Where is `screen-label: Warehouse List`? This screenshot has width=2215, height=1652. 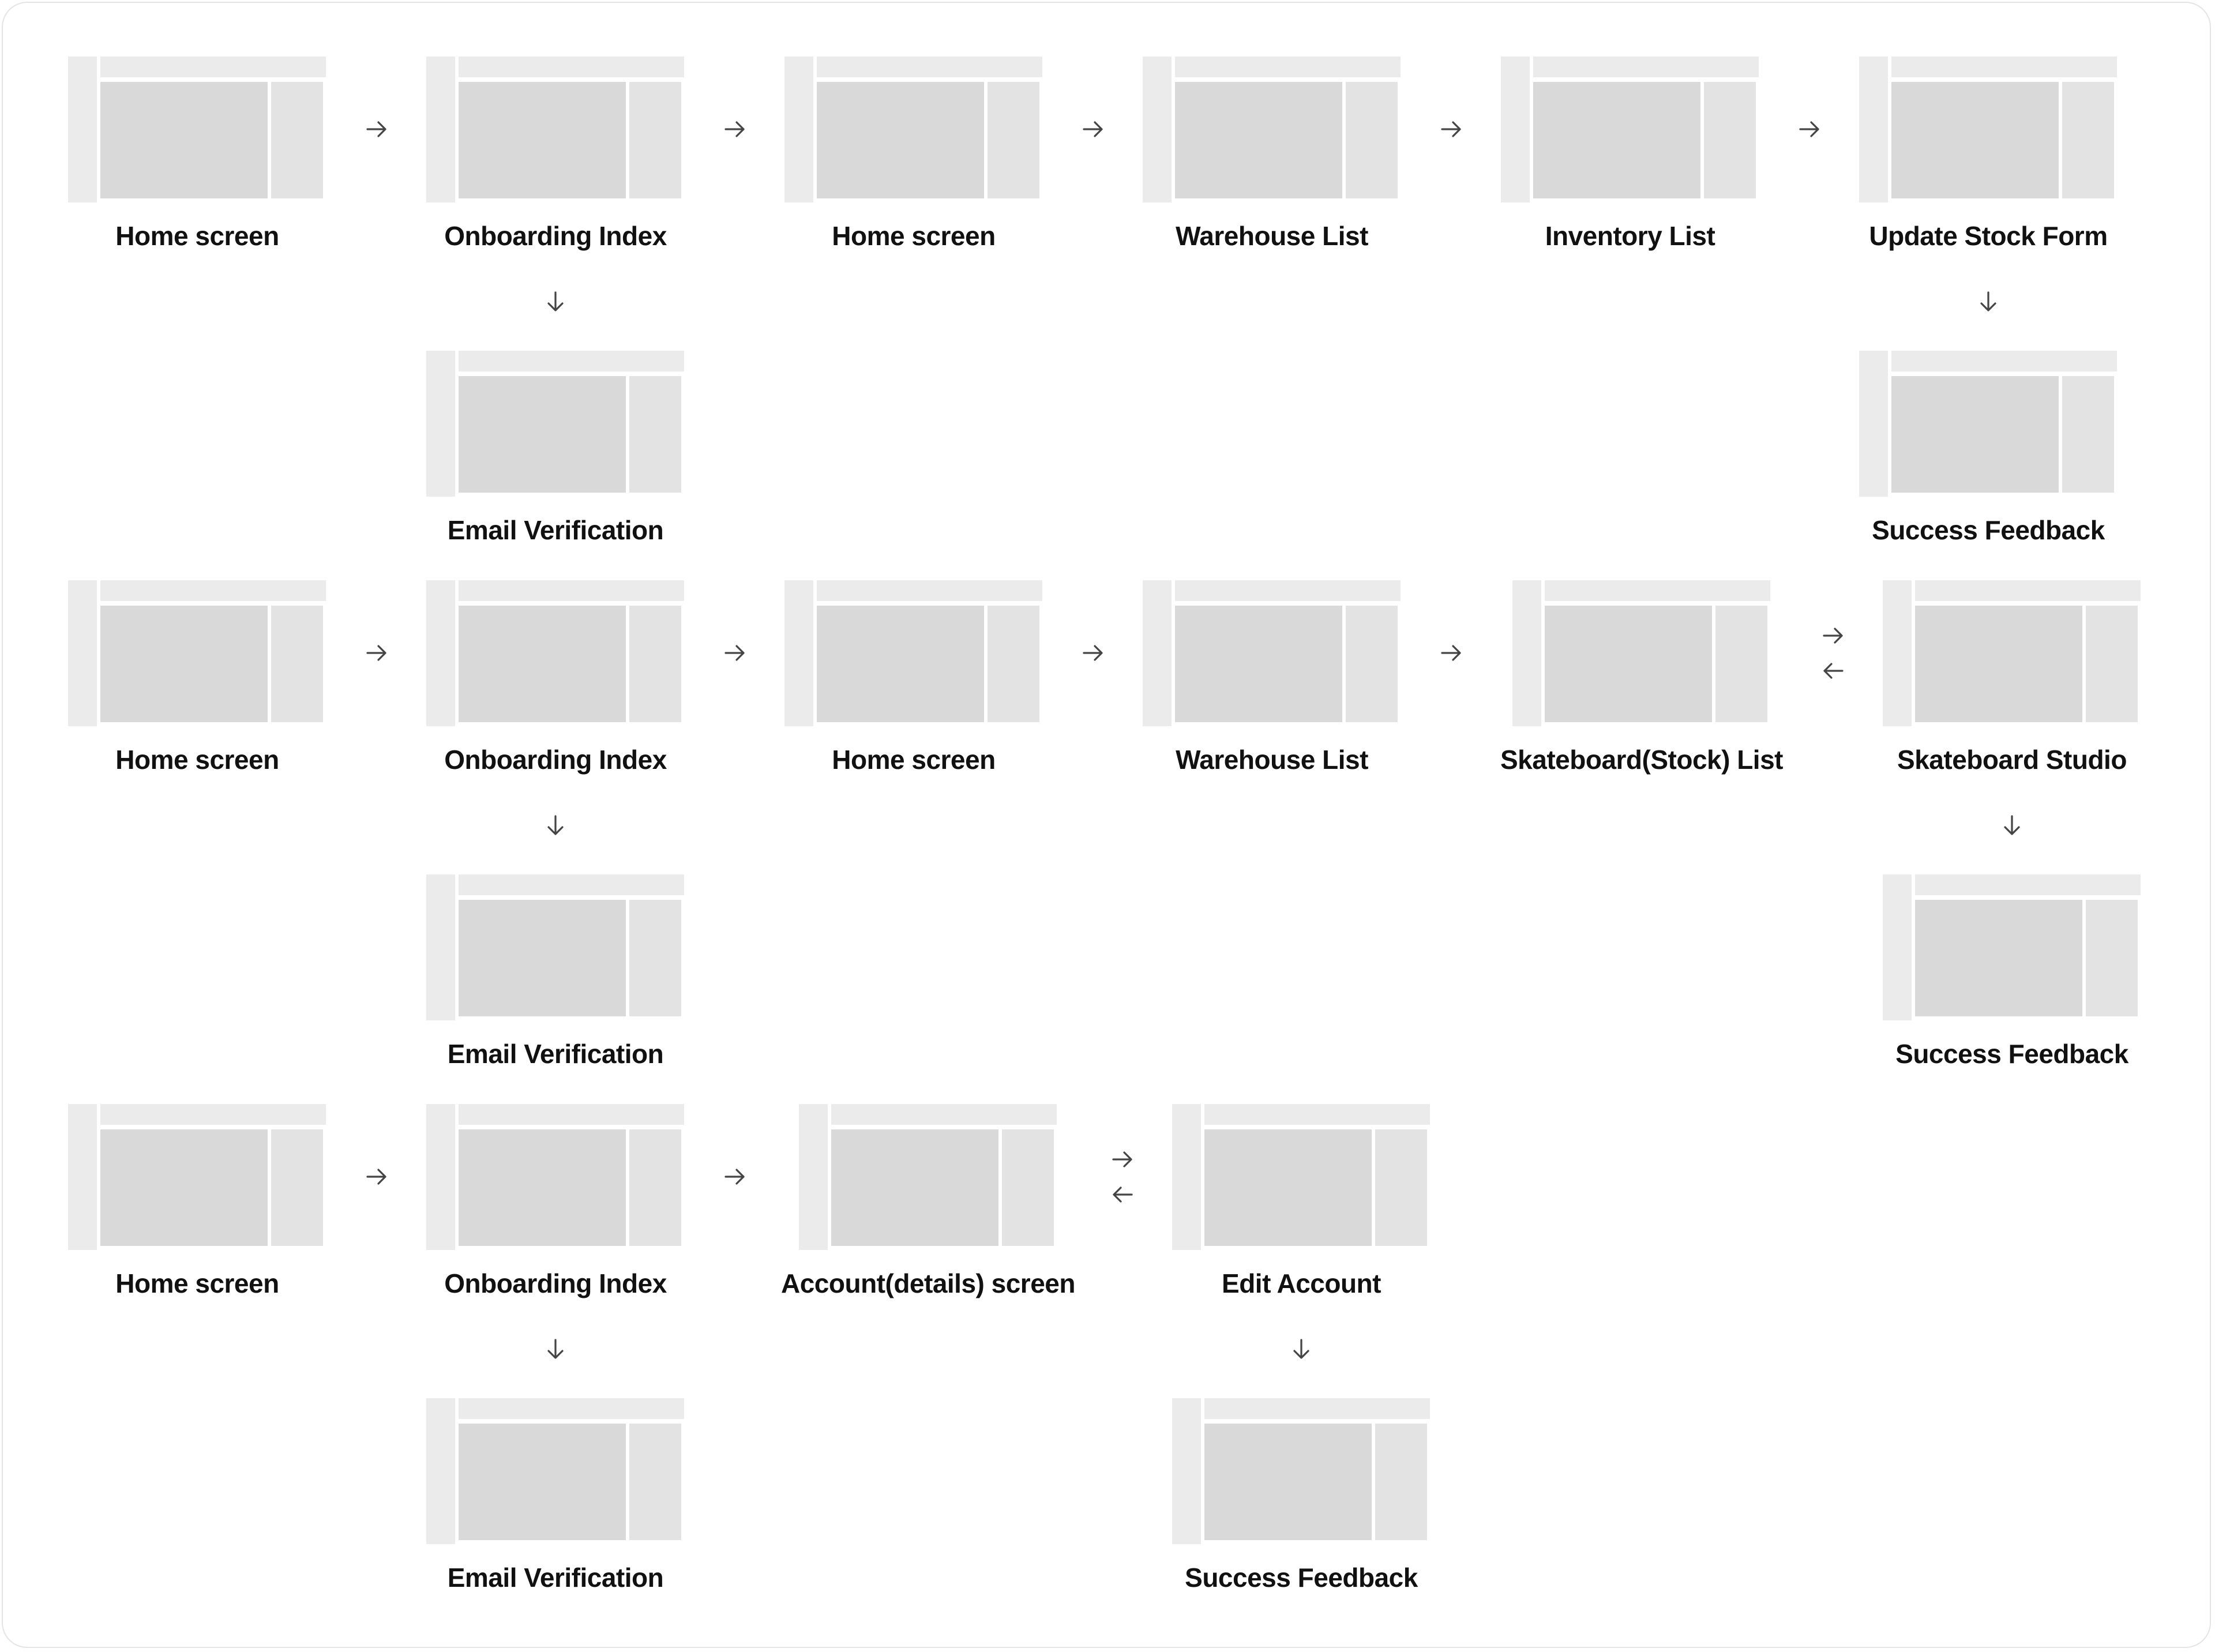
screen-label: Warehouse List is located at coordinates (1272, 236).